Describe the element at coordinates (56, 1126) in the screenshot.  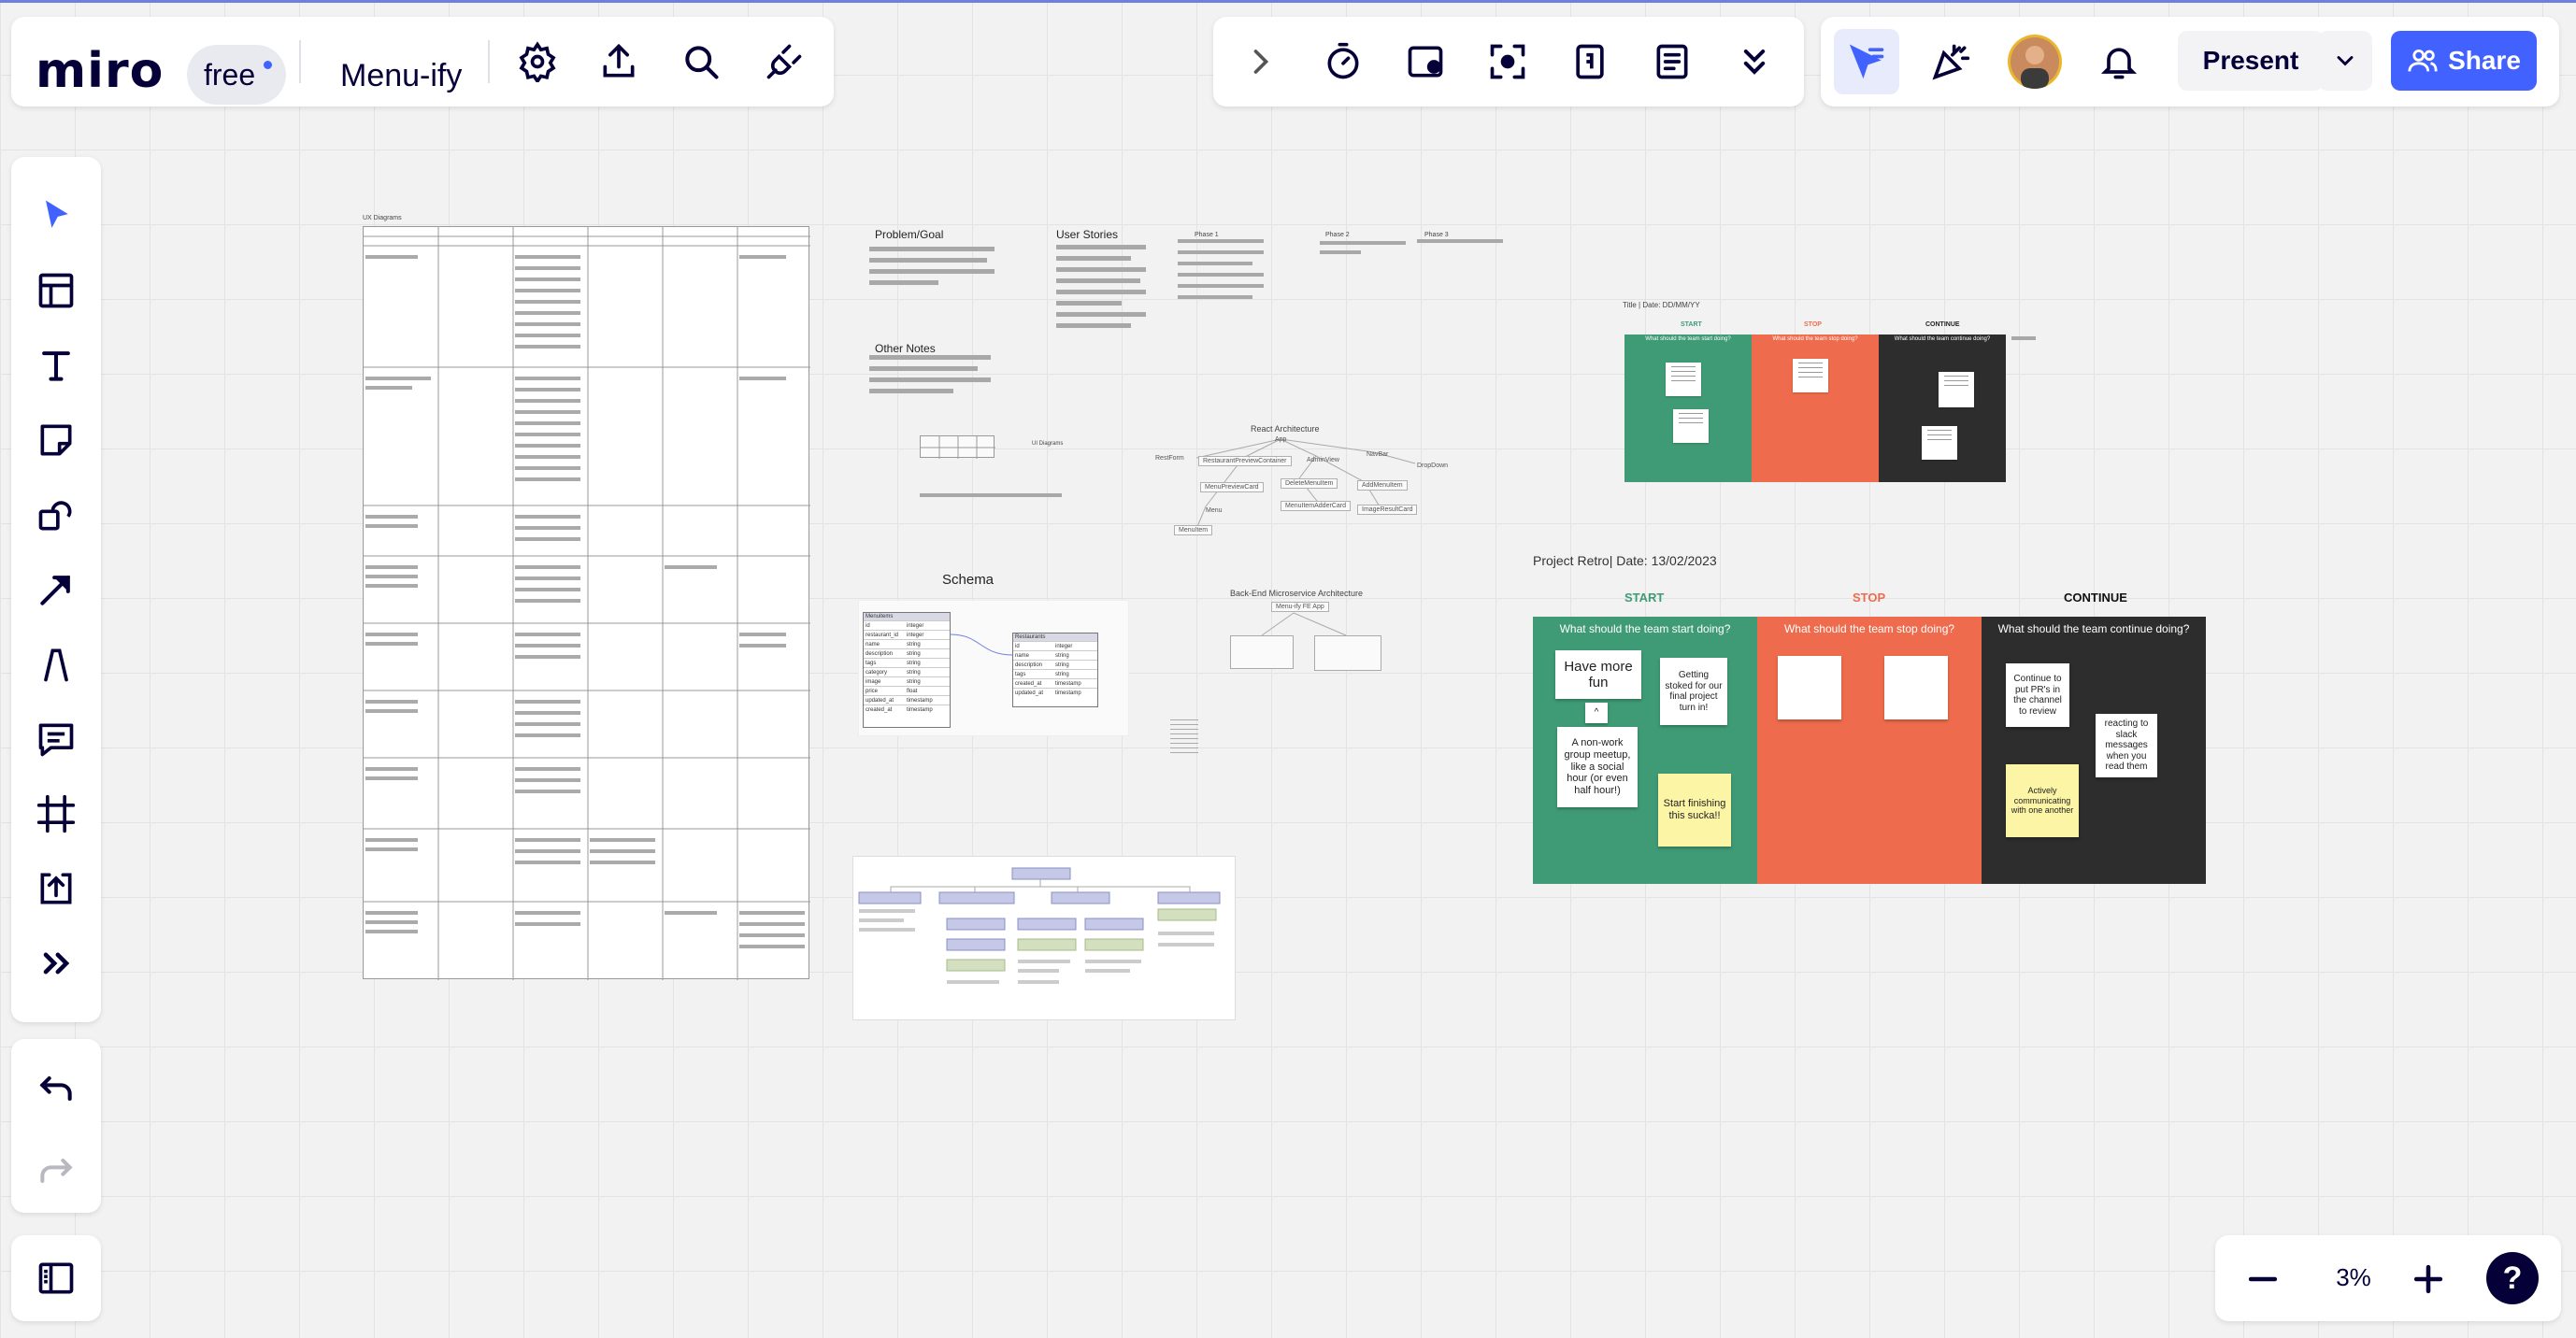
I see `undo-redo-toolbar` at that location.